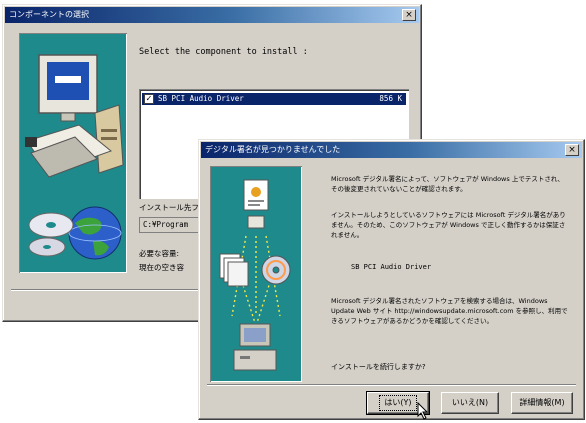  Describe the element at coordinates (161, 267) in the screenshot. I see `space-available-label: 現在の空き容` at that location.